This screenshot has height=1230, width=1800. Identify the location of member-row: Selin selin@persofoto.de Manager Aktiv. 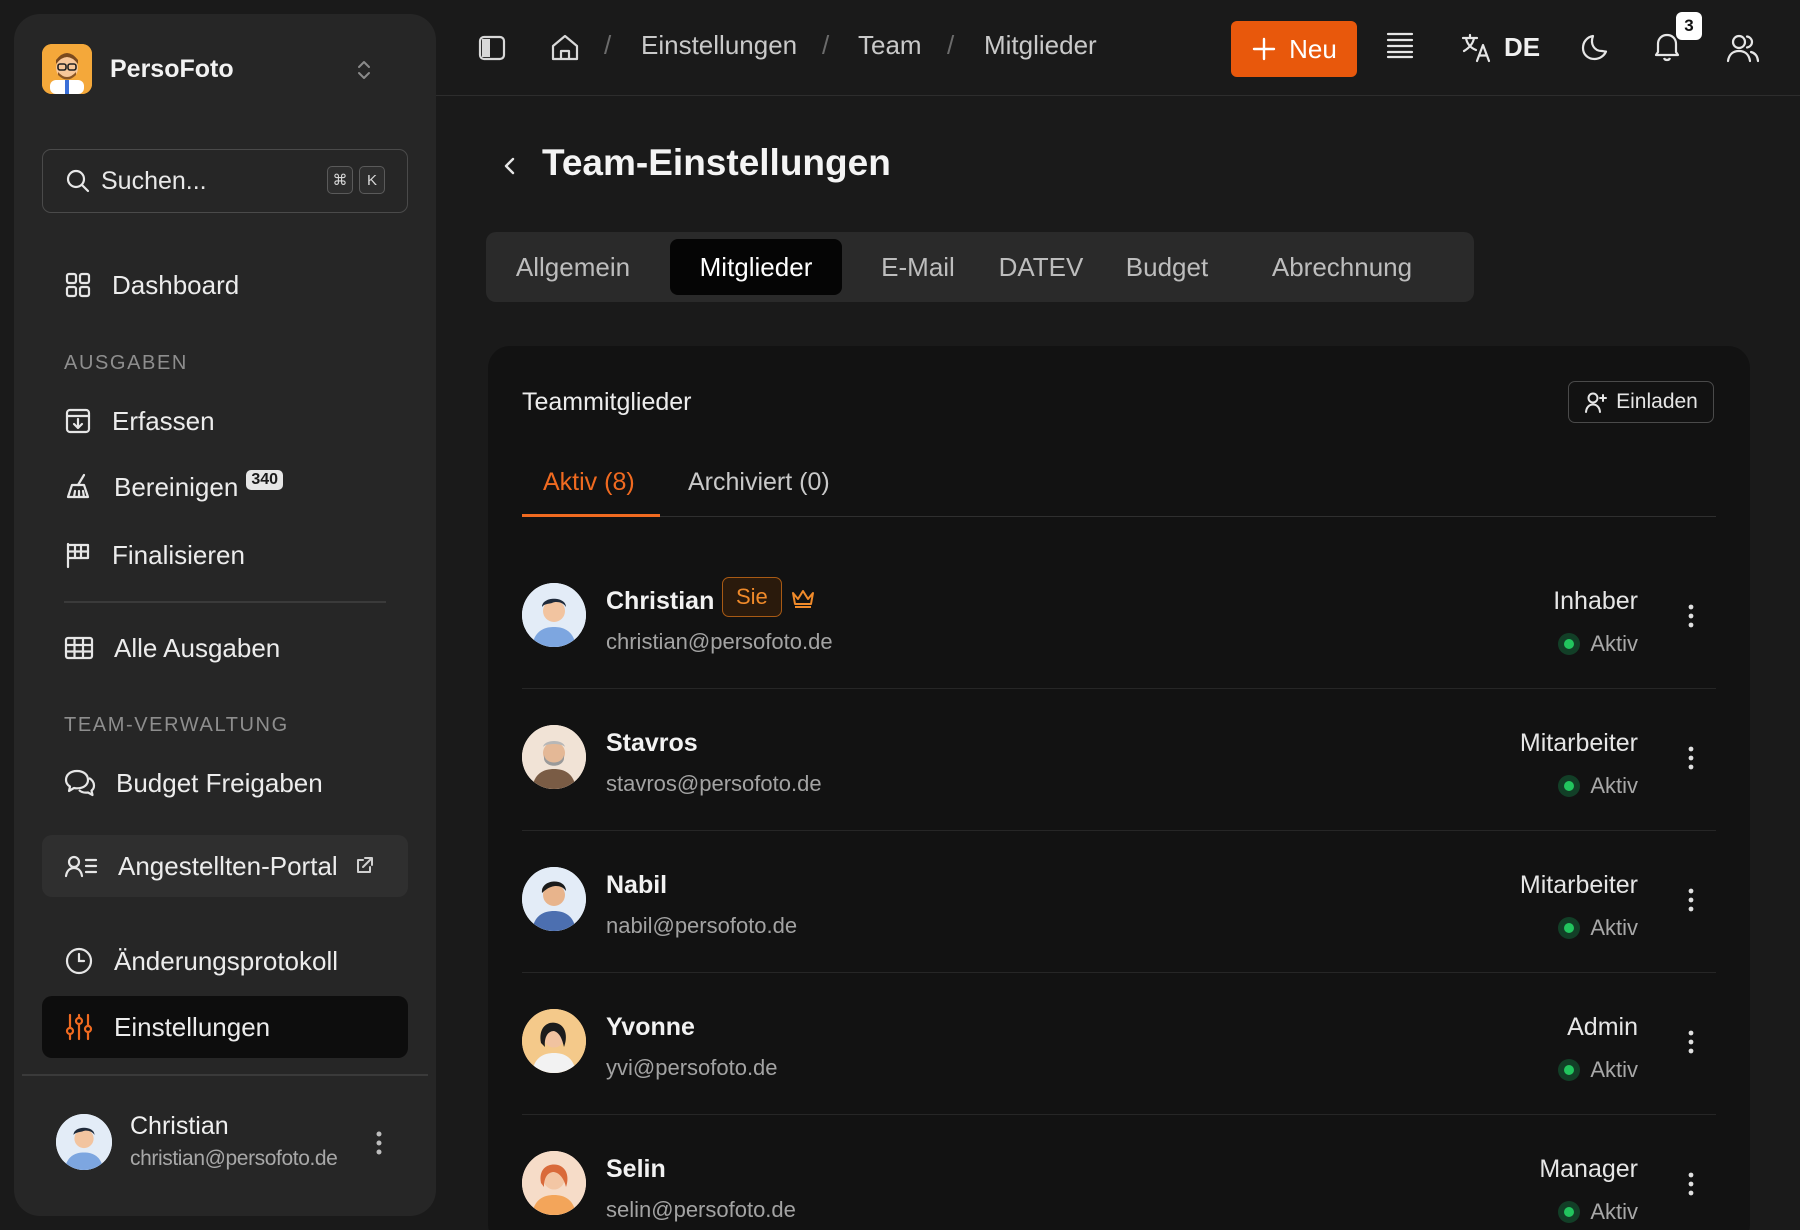
(1119, 1172).